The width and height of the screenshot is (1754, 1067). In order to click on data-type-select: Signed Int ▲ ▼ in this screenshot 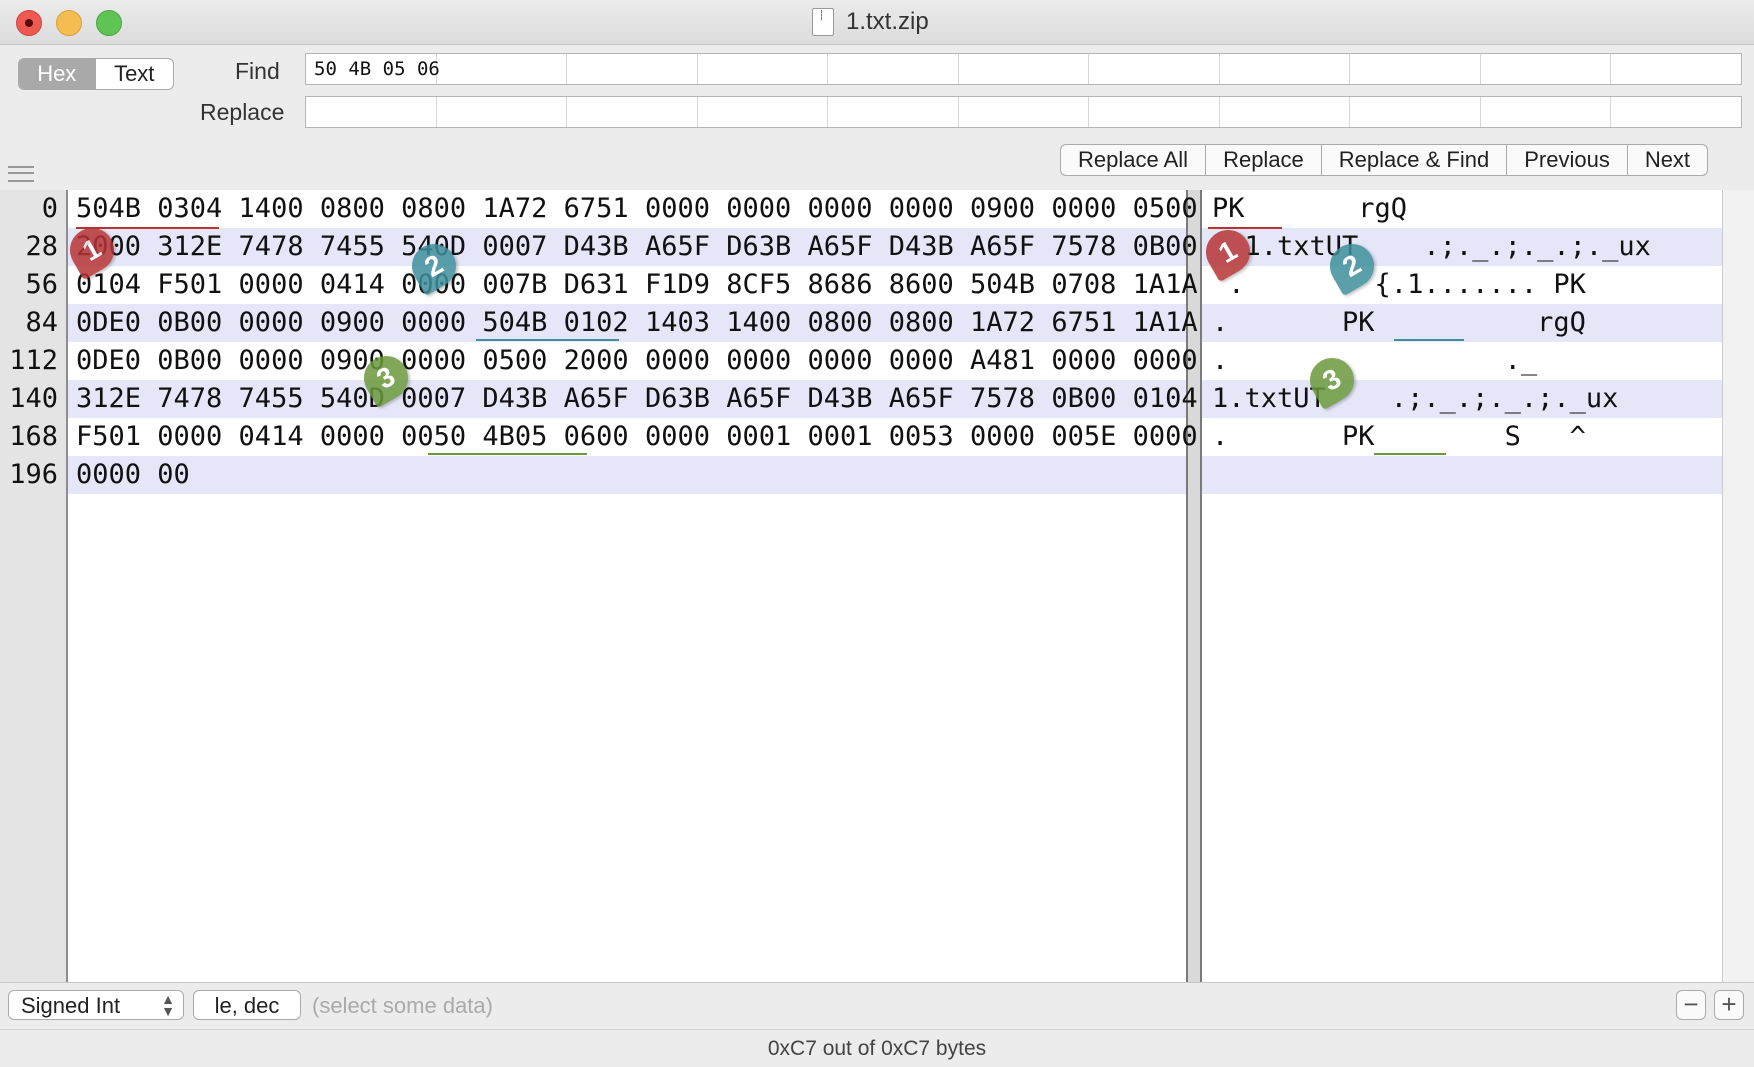, I will do `click(96, 1005)`.